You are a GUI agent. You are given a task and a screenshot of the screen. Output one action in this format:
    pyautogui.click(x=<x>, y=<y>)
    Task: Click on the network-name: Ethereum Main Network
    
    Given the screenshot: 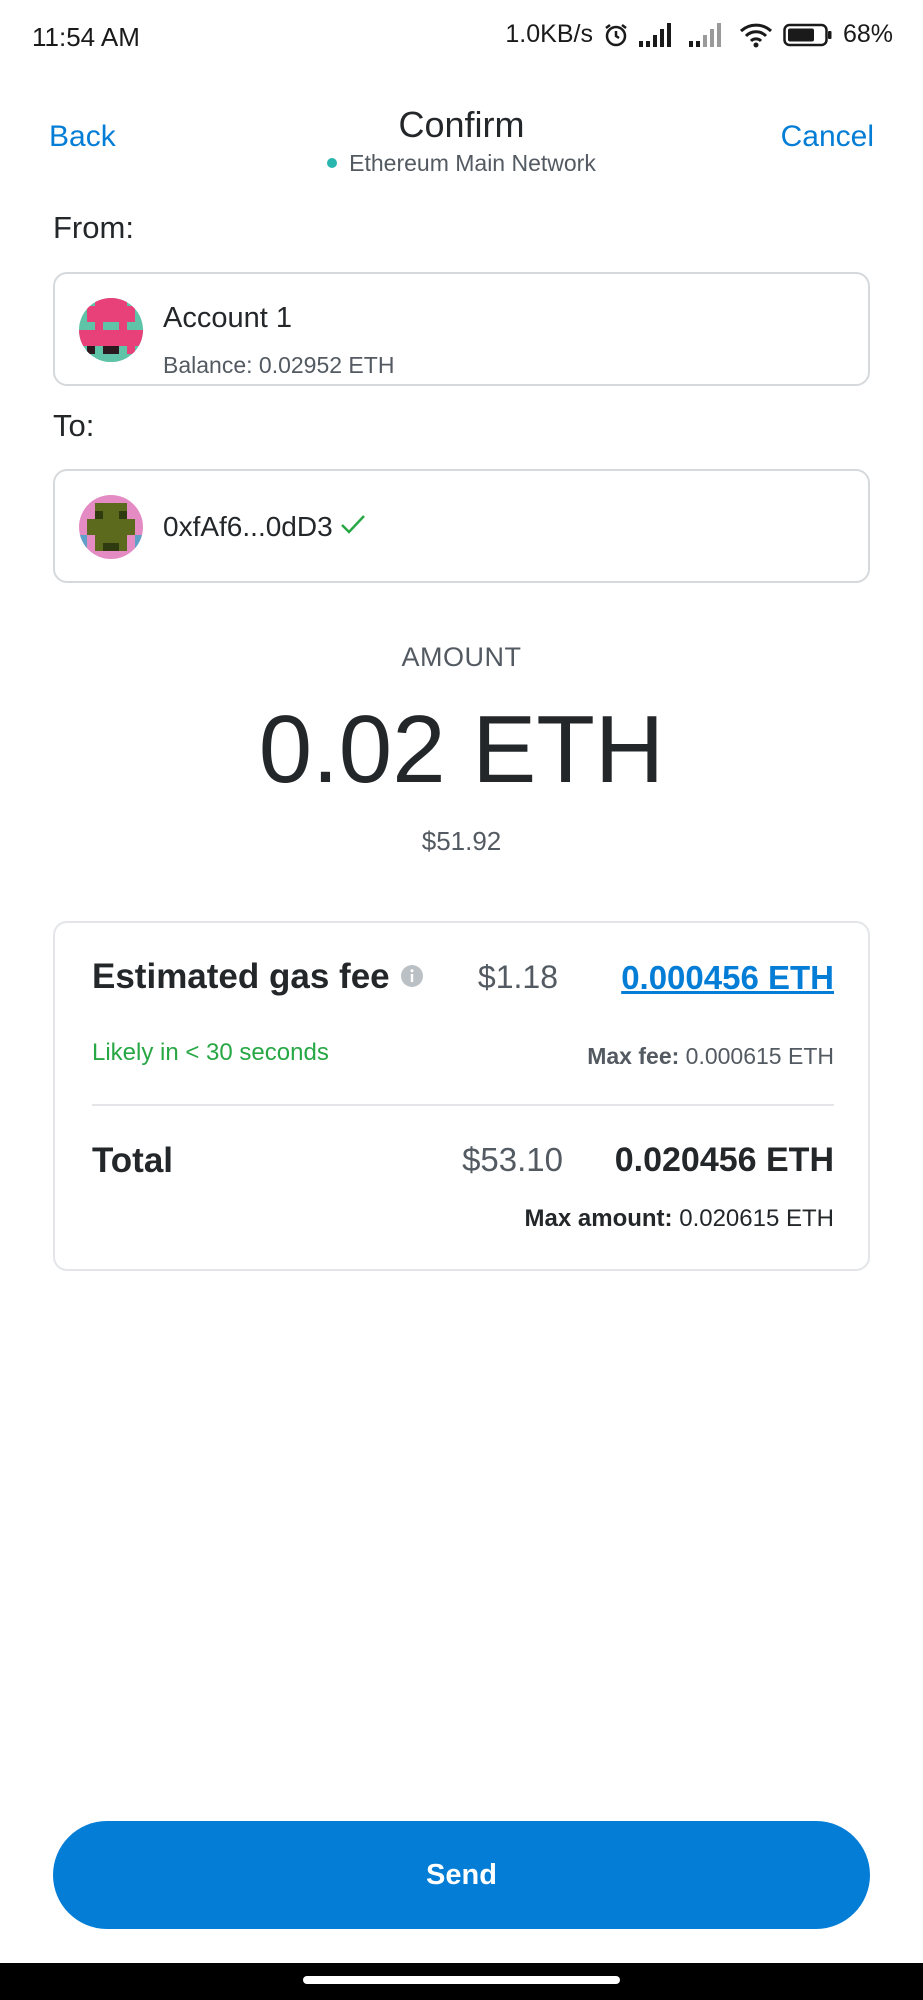 What is the action you would take?
    pyautogui.click(x=472, y=163)
    